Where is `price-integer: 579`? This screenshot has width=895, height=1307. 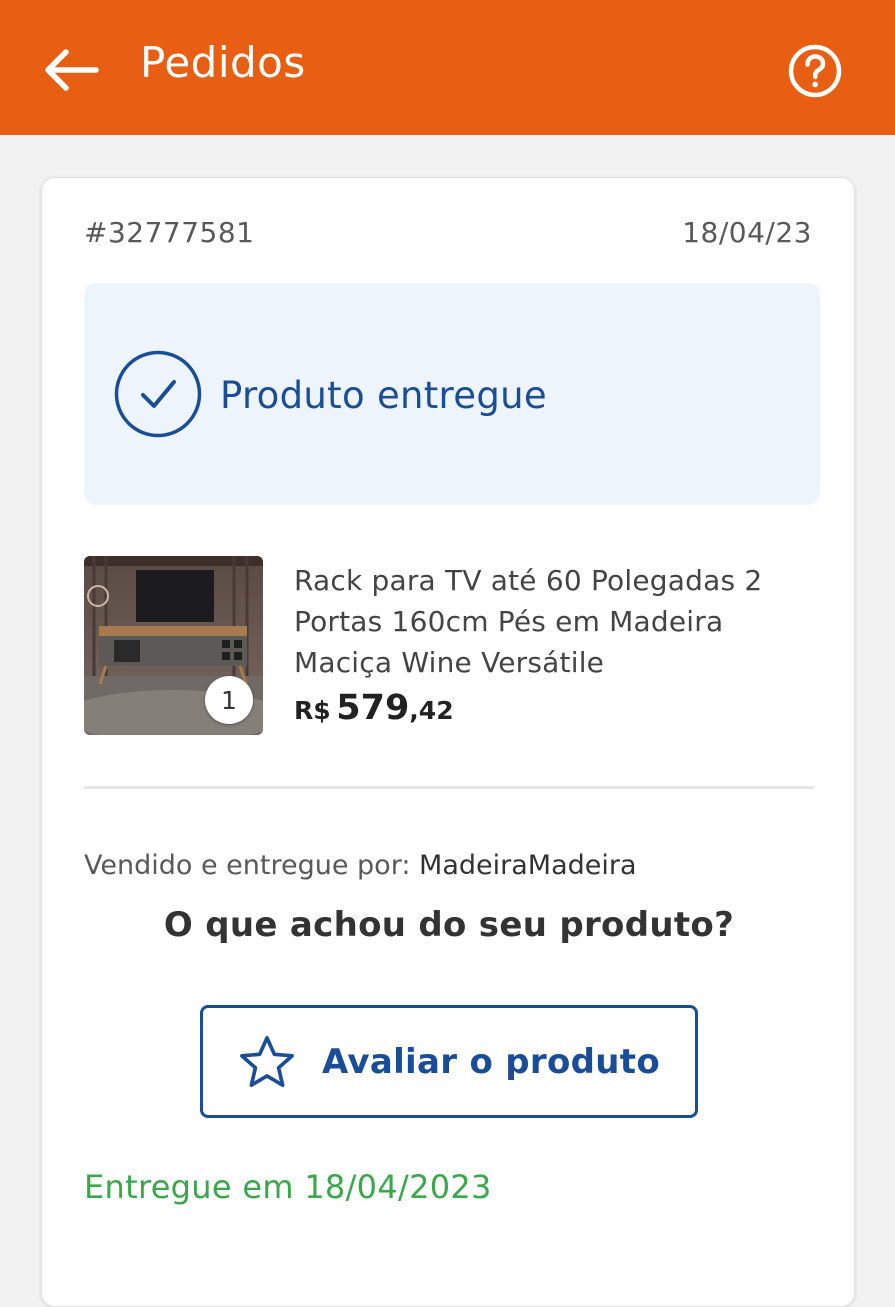 price-integer: 579 is located at coordinates (373, 708).